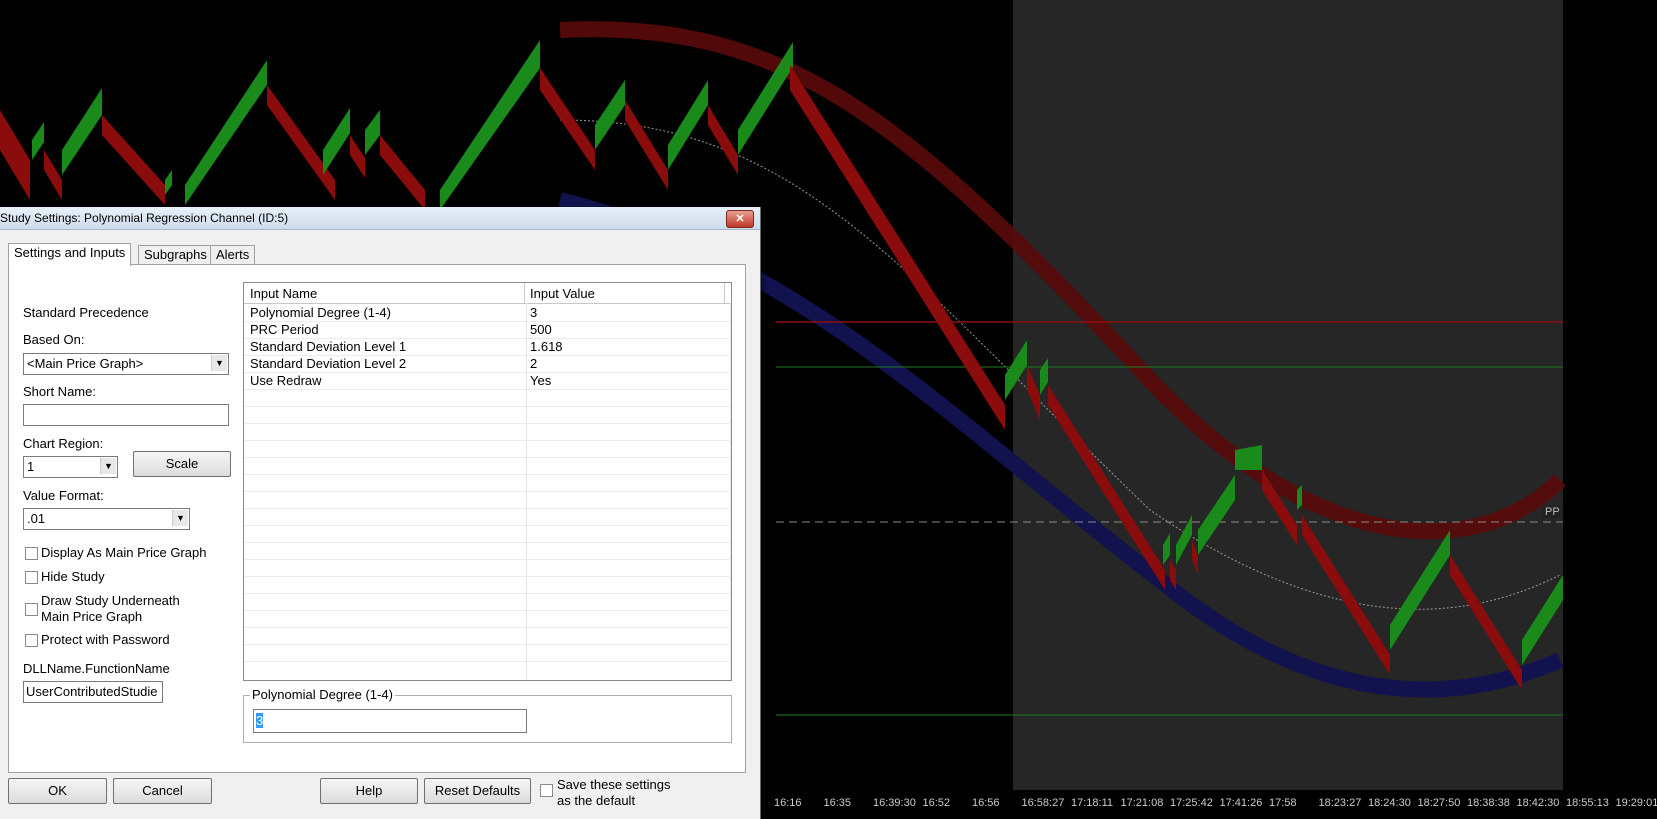  I want to click on value-format-value: .01, so click(36, 518).